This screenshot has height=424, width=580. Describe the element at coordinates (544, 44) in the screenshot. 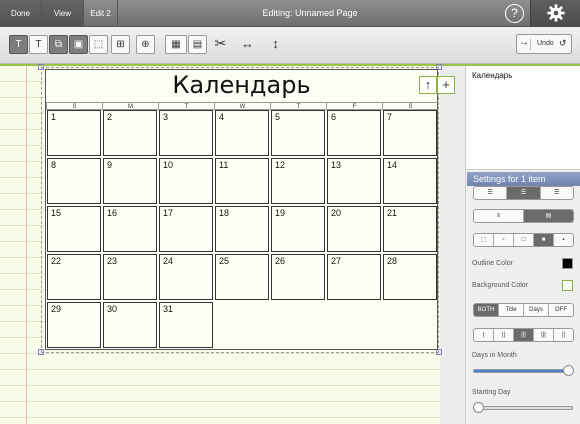

I see `undo-button: ↪ Undo ↺` at that location.